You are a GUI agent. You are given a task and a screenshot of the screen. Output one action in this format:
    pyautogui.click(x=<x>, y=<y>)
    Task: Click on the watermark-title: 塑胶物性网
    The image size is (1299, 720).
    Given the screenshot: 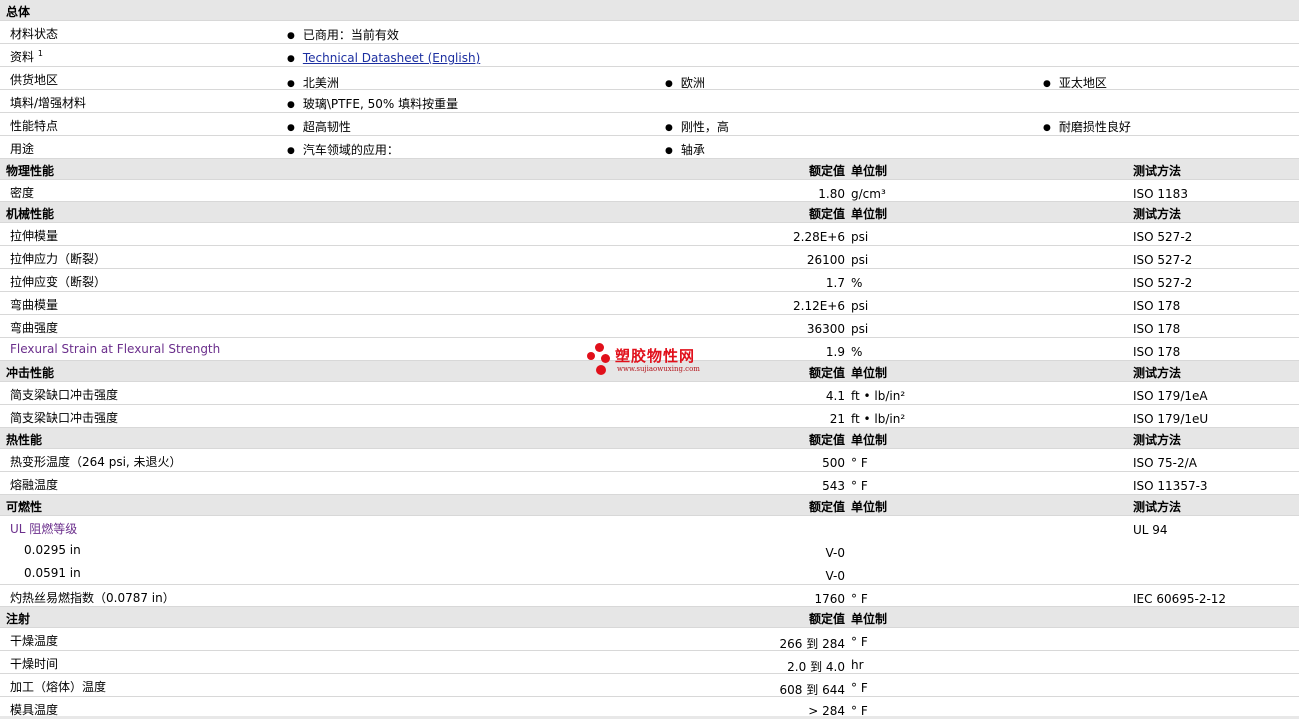 What is the action you would take?
    pyautogui.click(x=655, y=356)
    